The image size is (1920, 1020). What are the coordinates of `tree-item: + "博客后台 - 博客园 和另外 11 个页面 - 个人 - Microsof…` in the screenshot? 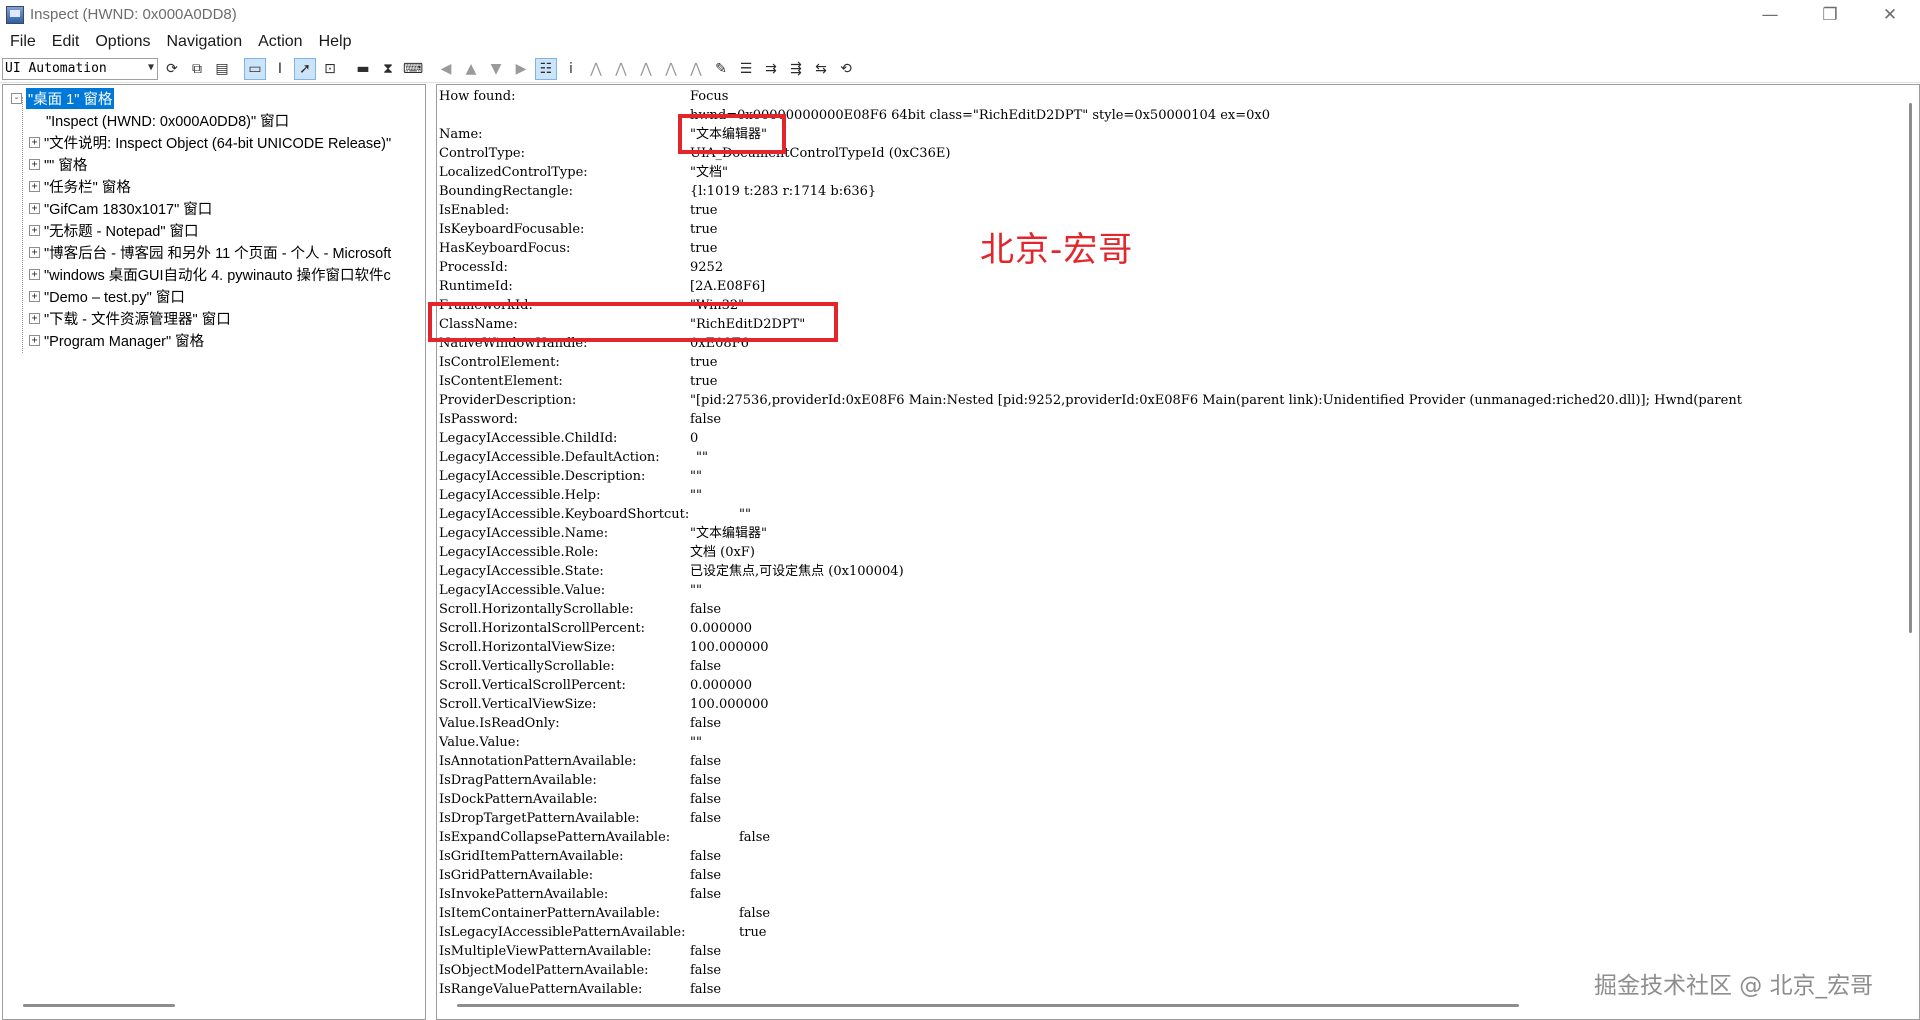 It's located at (210, 252).